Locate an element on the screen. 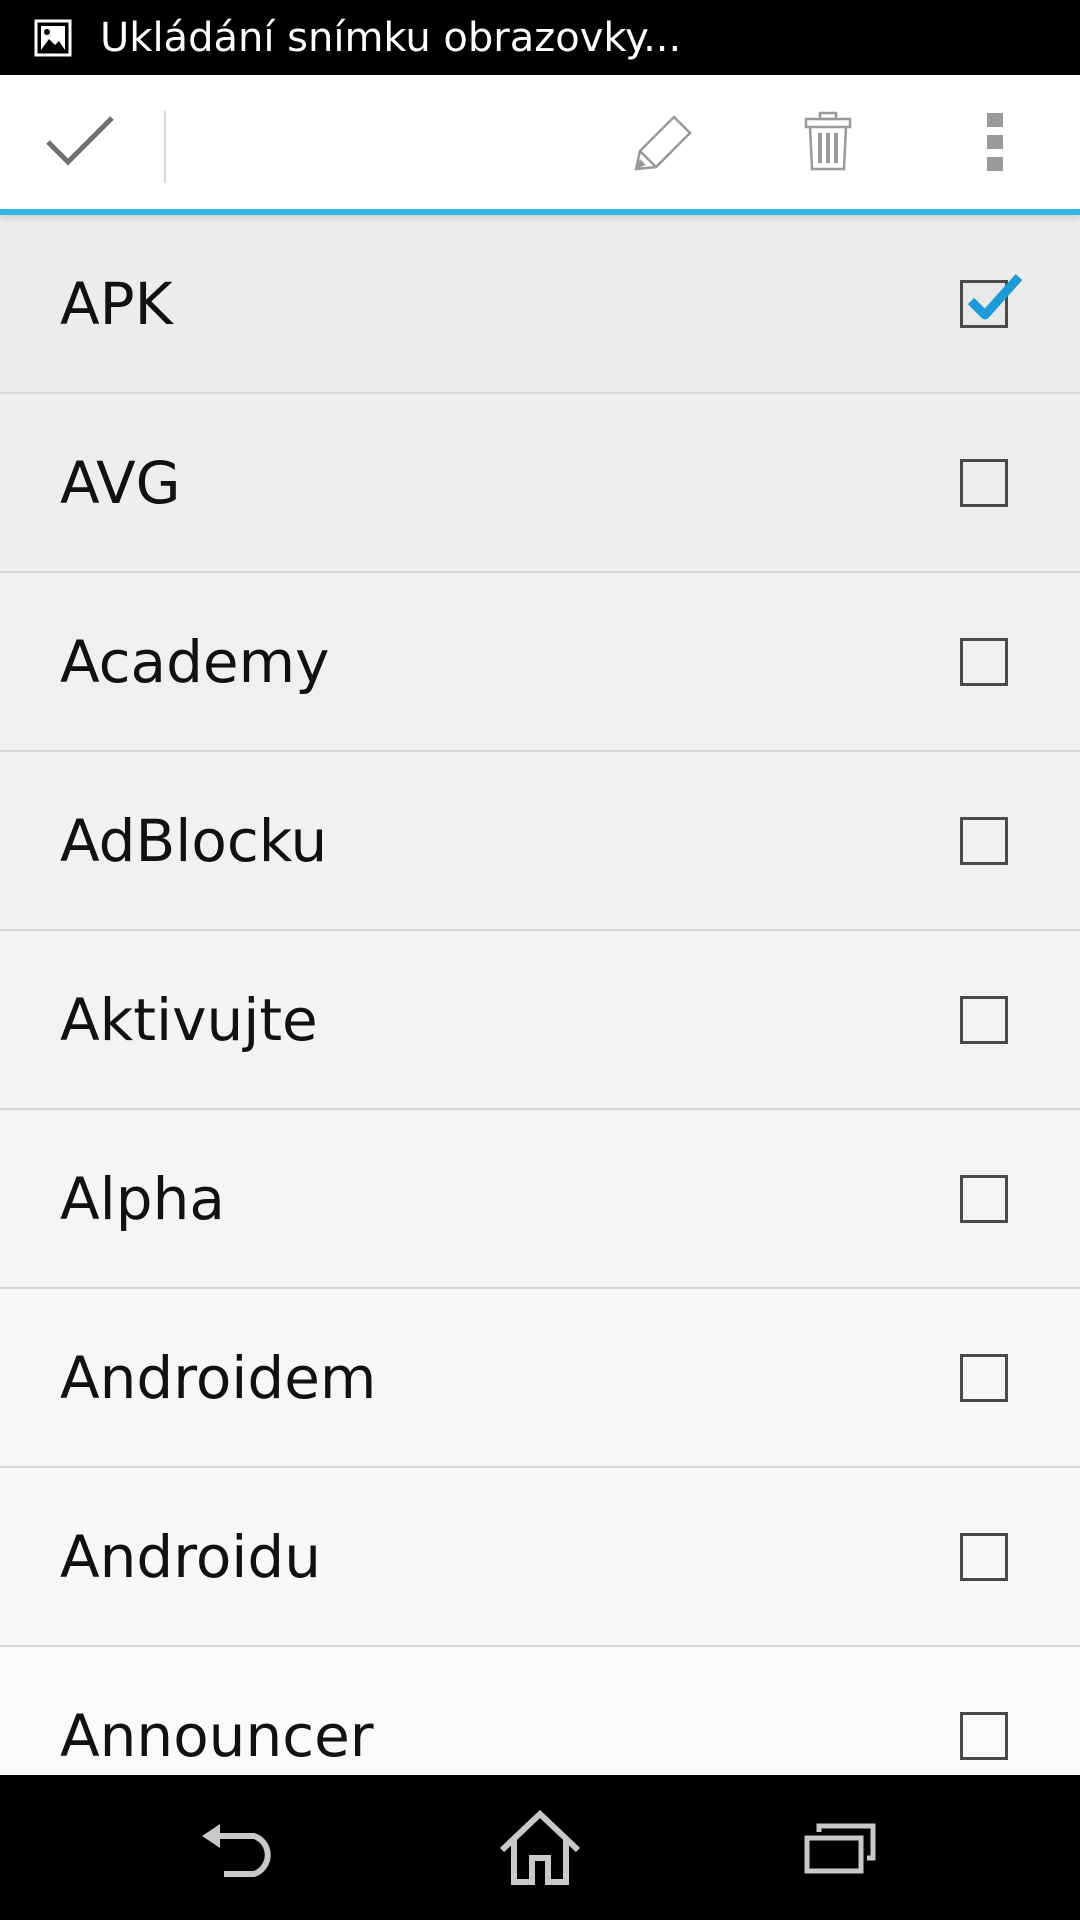 This screenshot has width=1080, height=1920. trash-icon is located at coordinates (828, 141).